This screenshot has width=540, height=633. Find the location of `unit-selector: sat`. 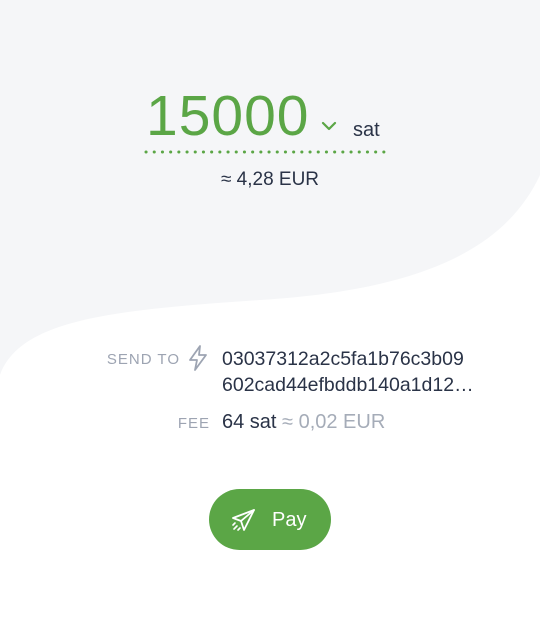

unit-selector: sat is located at coordinates (366, 130).